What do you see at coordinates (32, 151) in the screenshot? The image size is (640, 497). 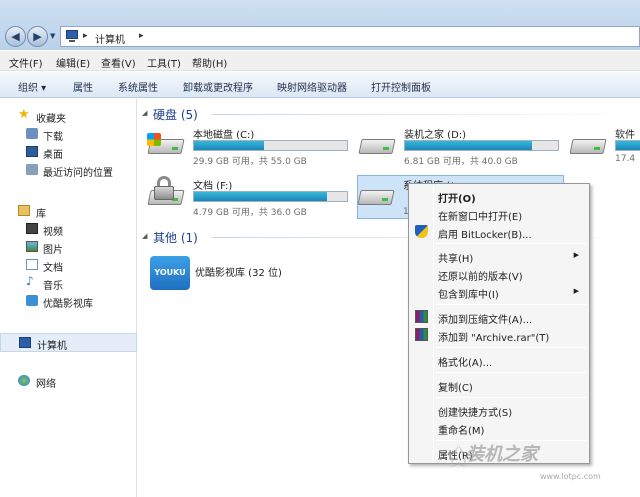 I see `desktop-icon` at bounding box center [32, 151].